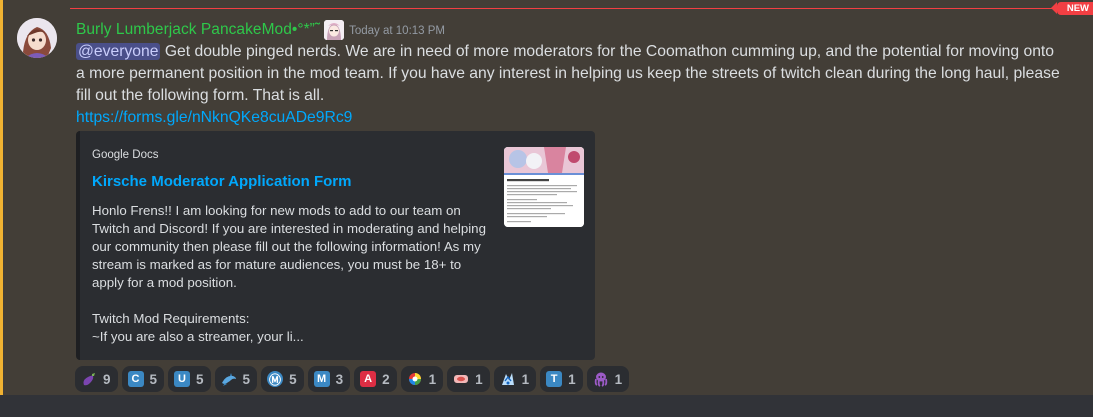 The width and height of the screenshot is (1093, 417). What do you see at coordinates (1, 197) in the screenshot?
I see `mention-highlight-bar` at bounding box center [1, 197].